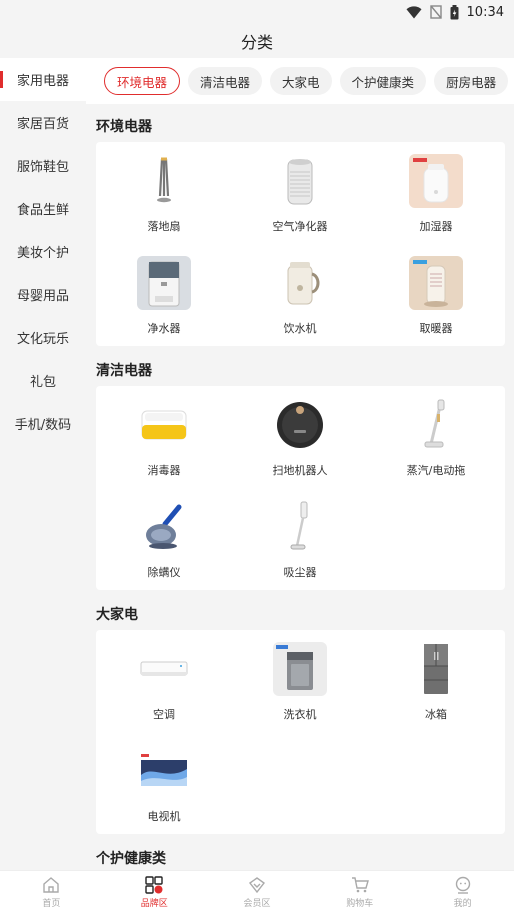  I want to click on grid-item: 饮水机, so click(300, 294).